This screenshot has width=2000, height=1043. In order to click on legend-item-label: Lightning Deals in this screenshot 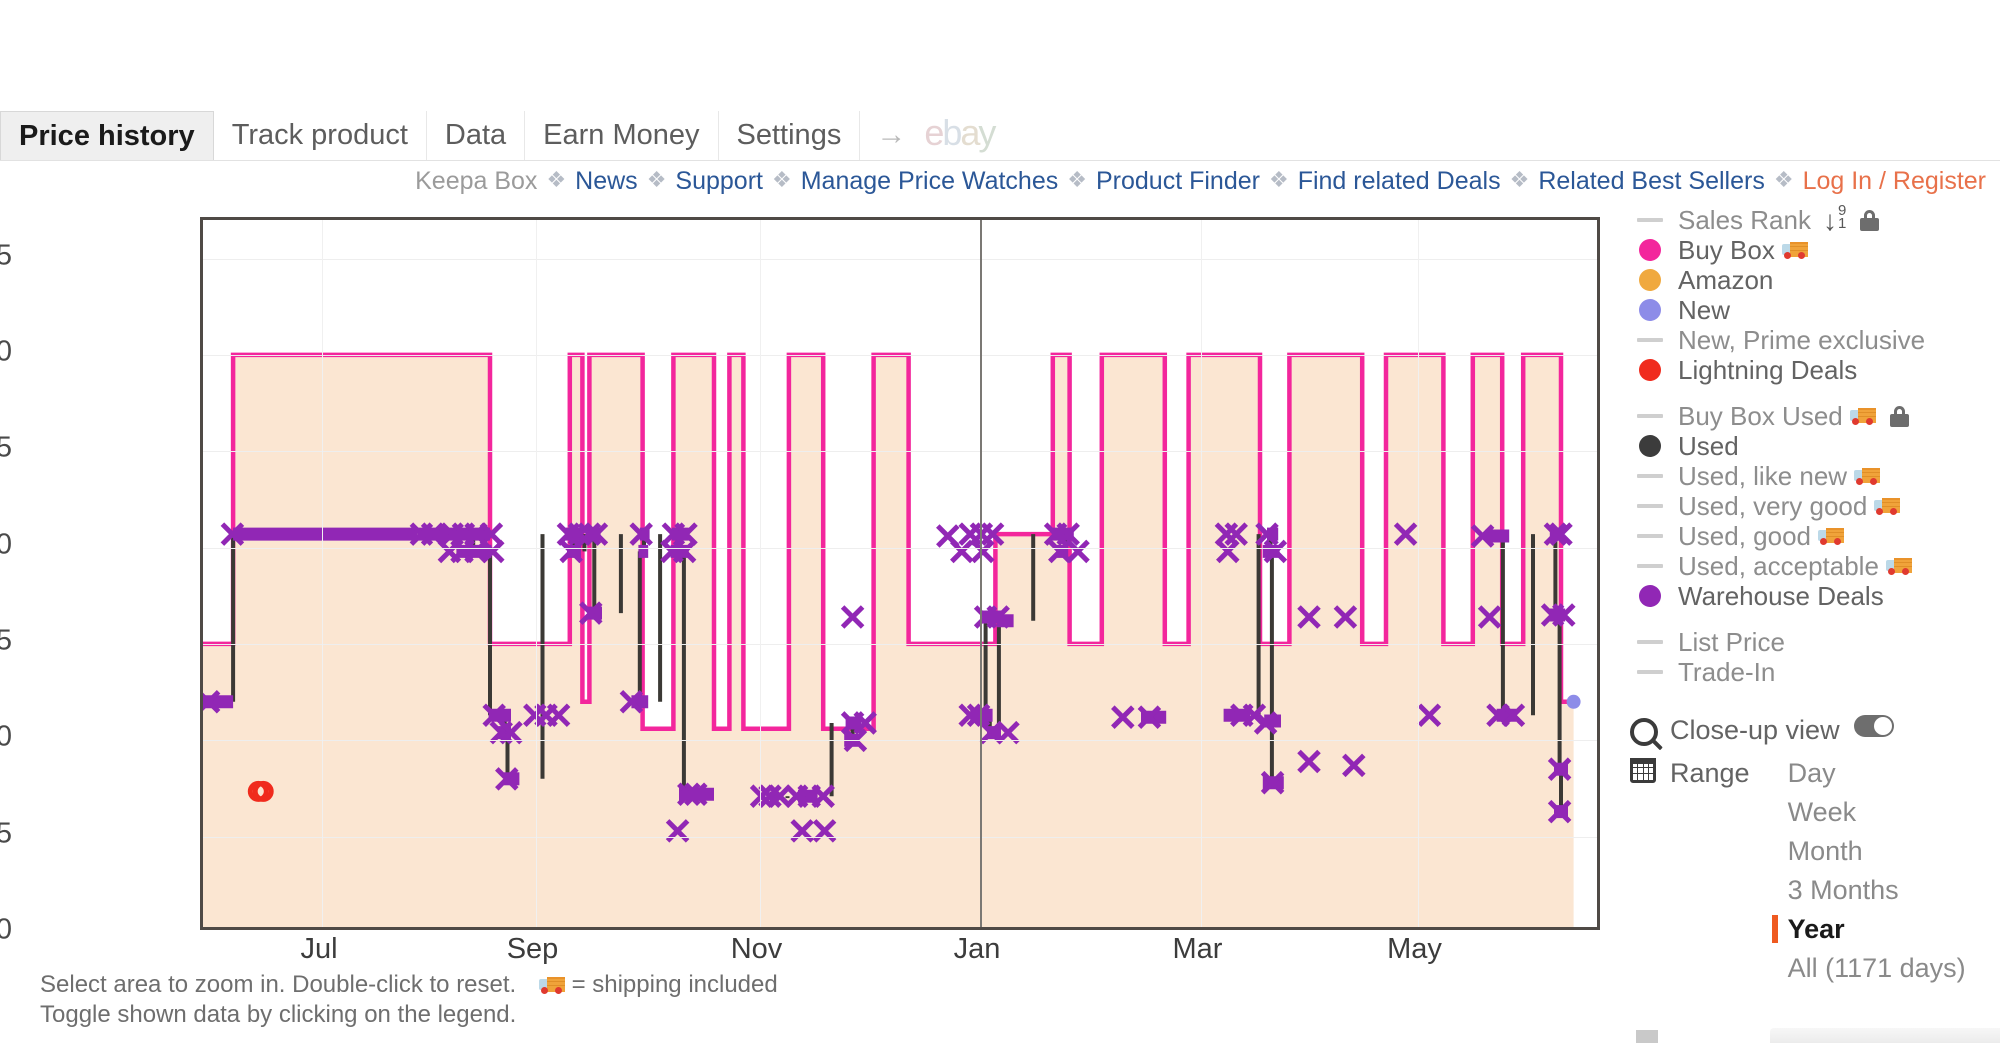, I will do `click(1768, 369)`.